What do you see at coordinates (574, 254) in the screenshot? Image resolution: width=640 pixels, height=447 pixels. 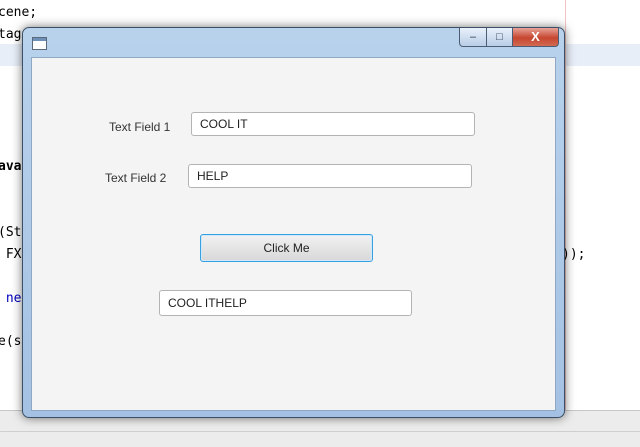 I see `code-line: ));` at bounding box center [574, 254].